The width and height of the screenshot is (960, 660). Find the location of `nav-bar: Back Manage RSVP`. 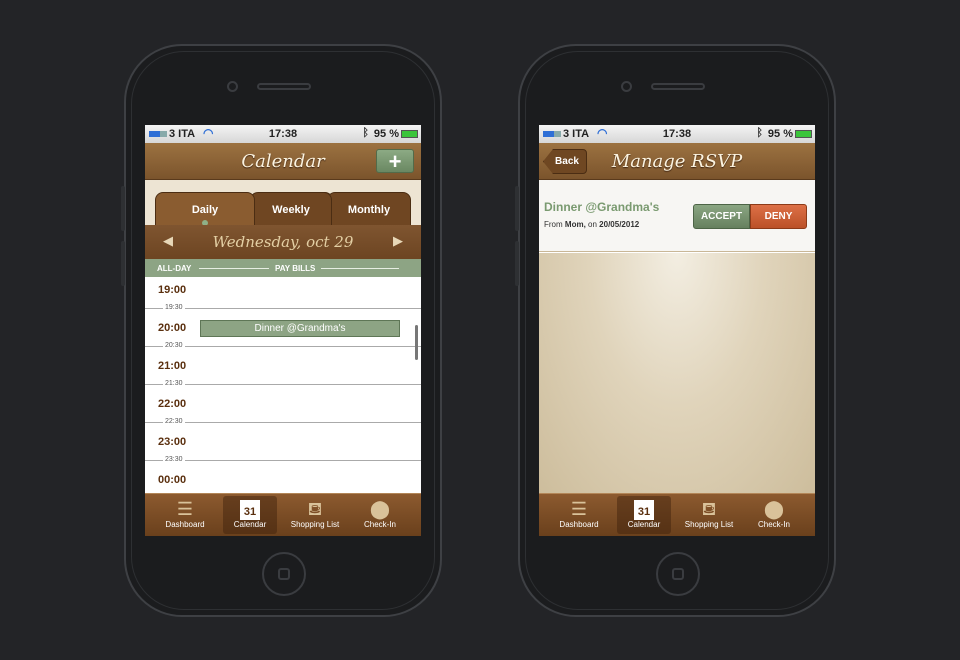

nav-bar: Back Manage RSVP is located at coordinates (677, 161).